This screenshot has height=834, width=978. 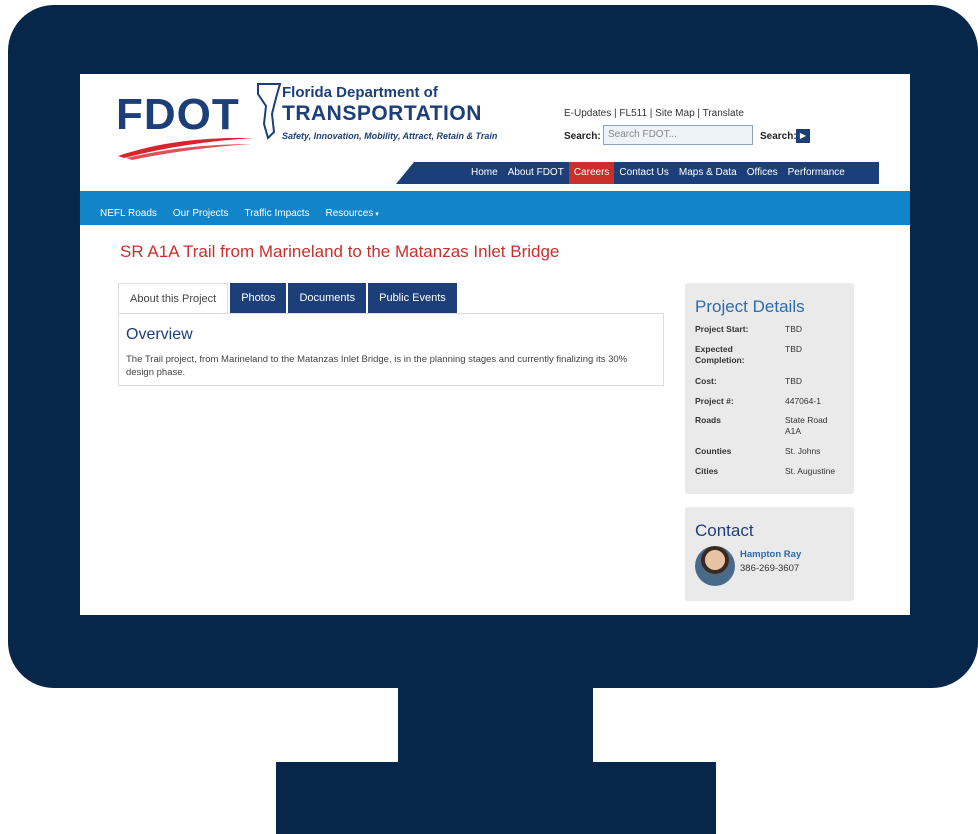 What do you see at coordinates (724, 530) in the screenshot?
I see `contact-heading: Contact` at bounding box center [724, 530].